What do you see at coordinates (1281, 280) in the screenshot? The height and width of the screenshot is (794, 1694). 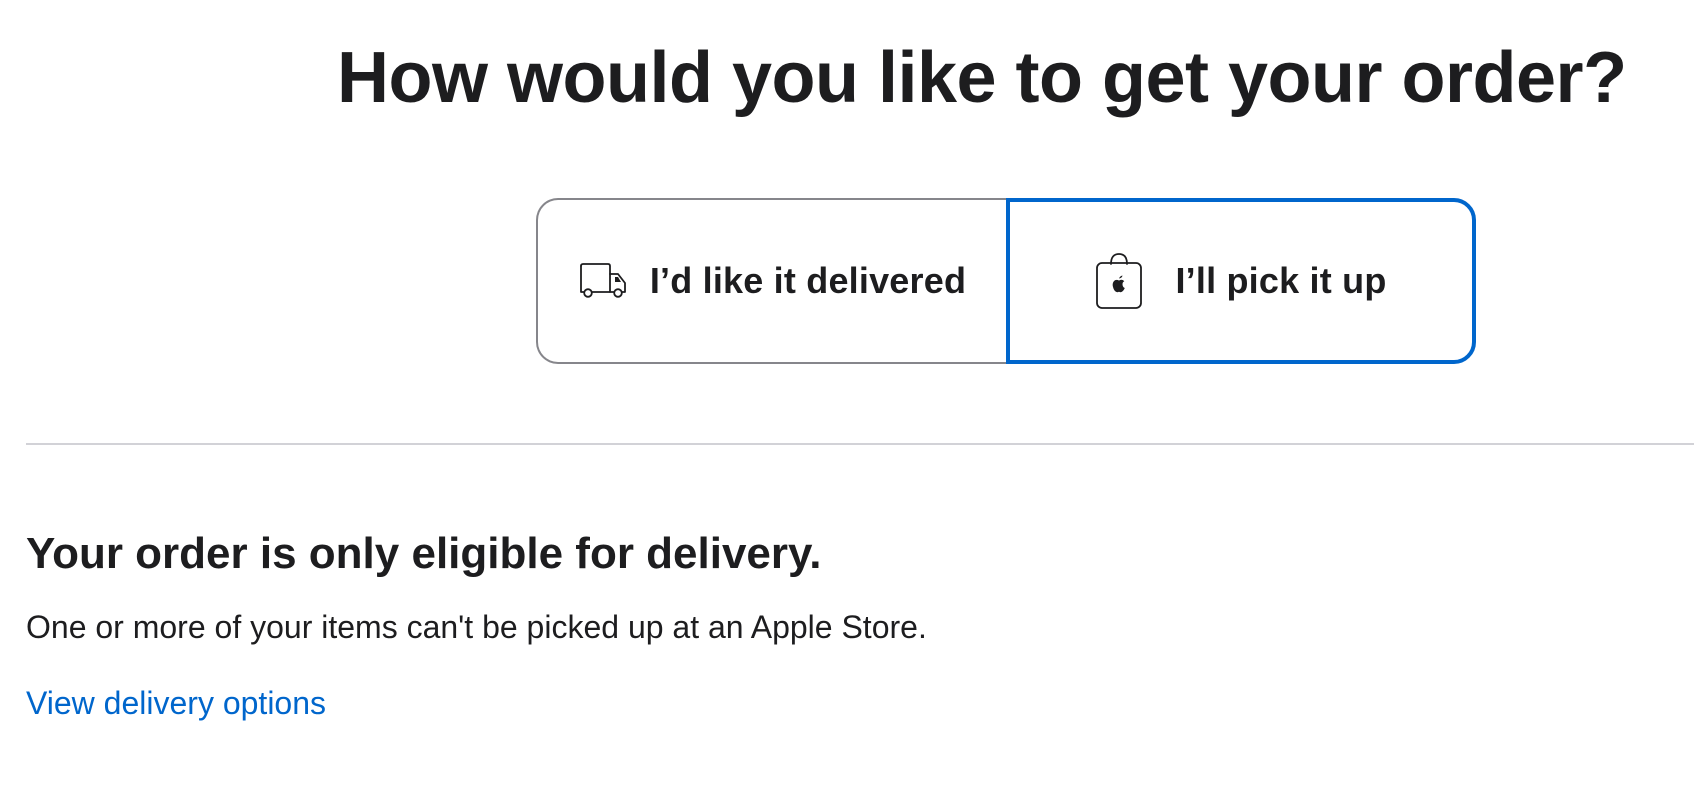 I see `pickup-option-label: I’ll pick it up` at bounding box center [1281, 280].